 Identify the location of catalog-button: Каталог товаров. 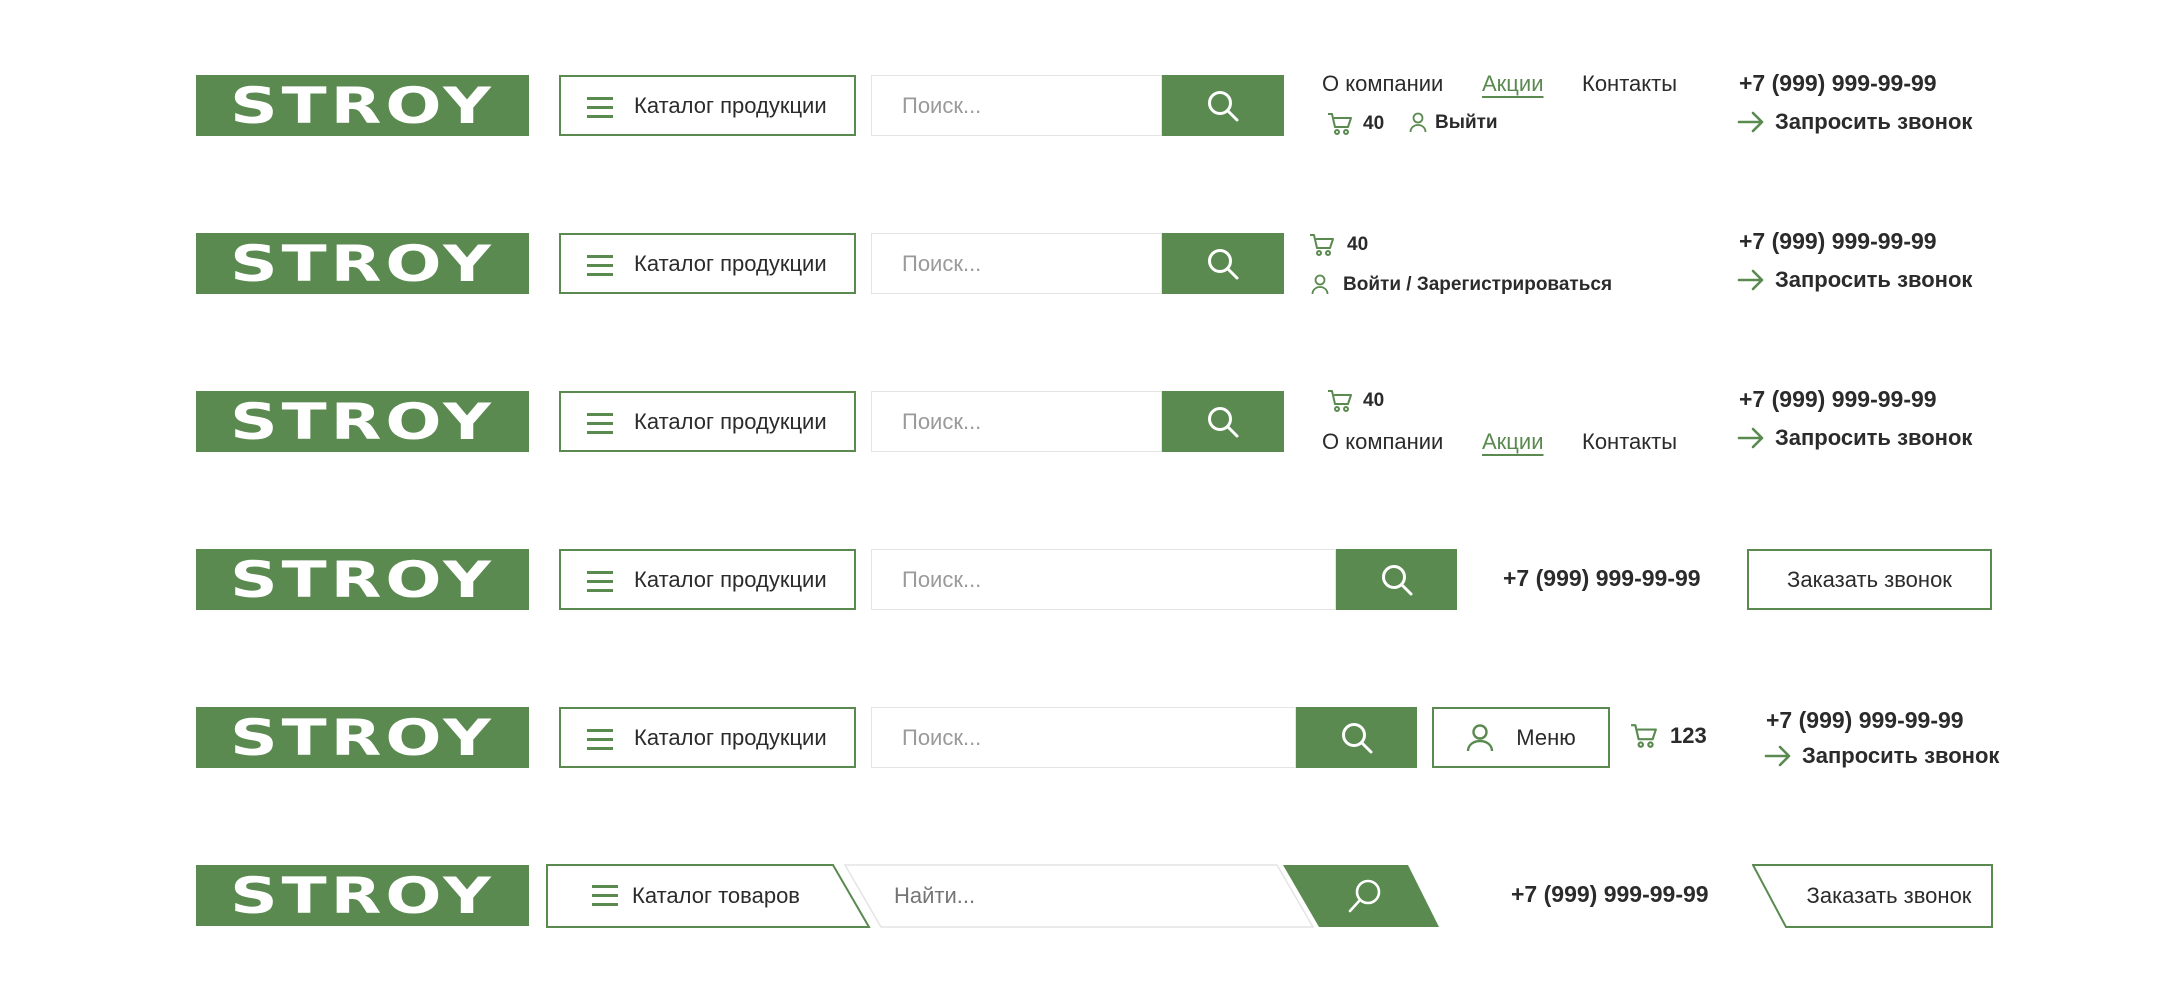
(707, 895).